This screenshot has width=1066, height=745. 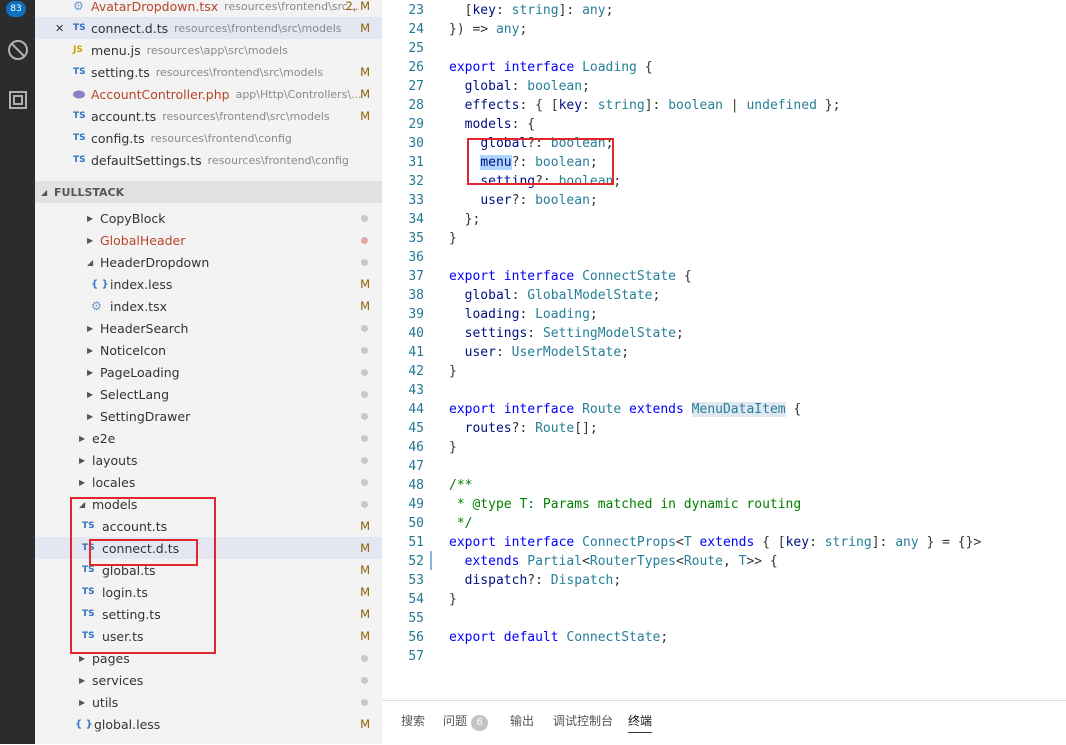 What do you see at coordinates (543, 580) in the screenshot?
I see `line-content: dispatch?: Dispatch;` at bounding box center [543, 580].